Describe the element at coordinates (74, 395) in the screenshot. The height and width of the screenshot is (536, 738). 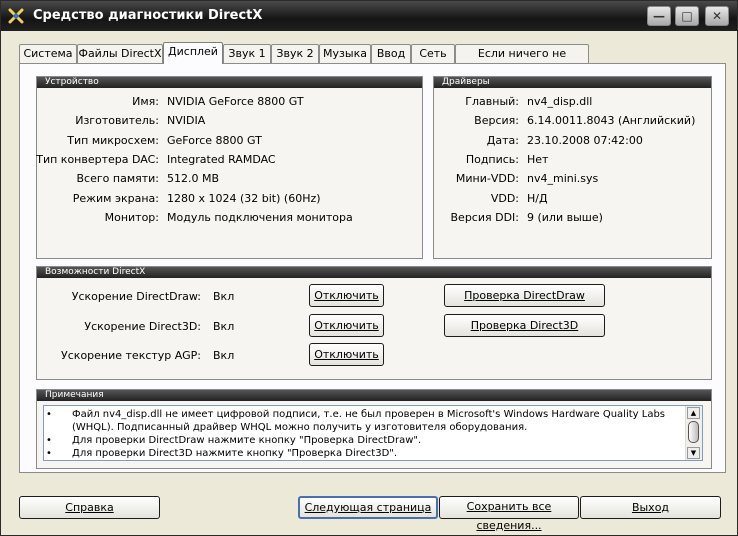
I see `notes-group-header: Примечания` at that location.